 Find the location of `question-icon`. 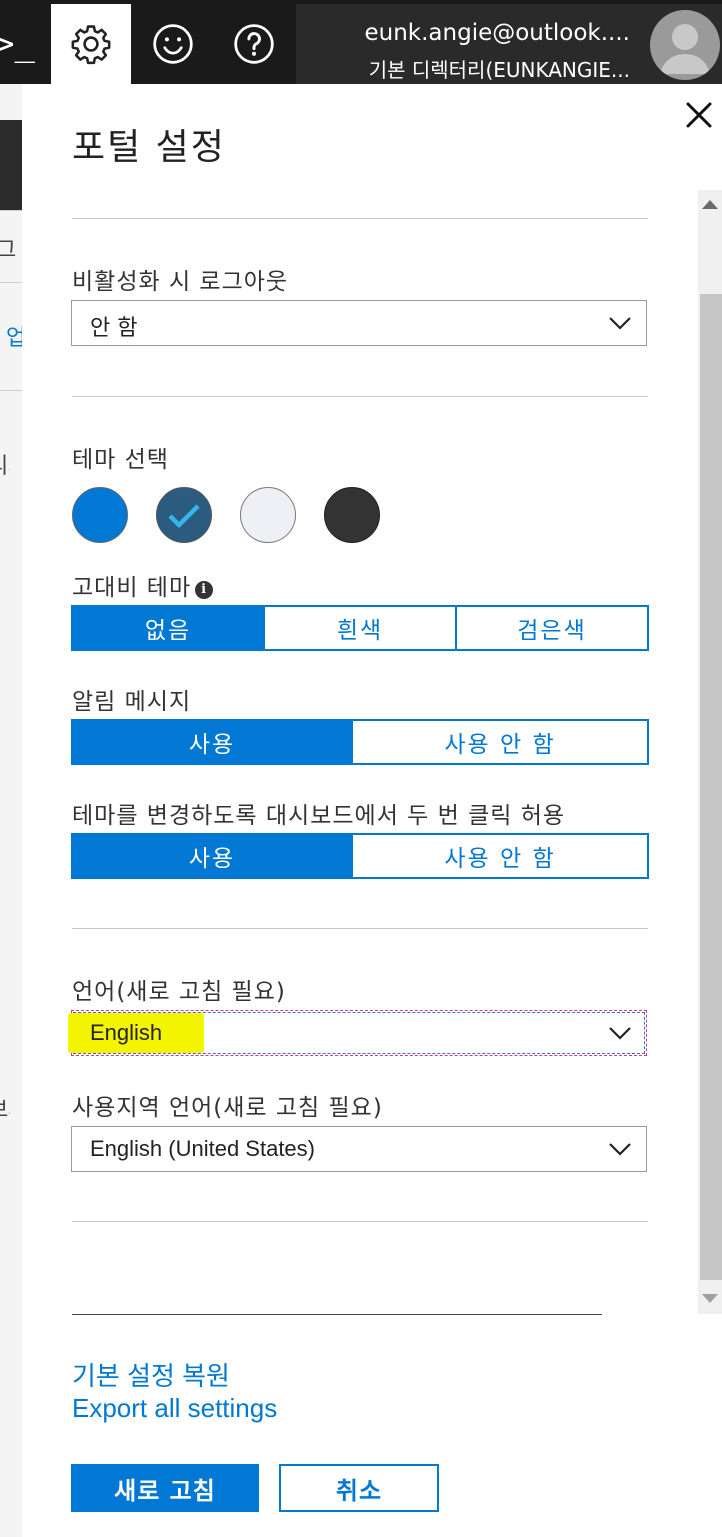

question-icon is located at coordinates (254, 44).